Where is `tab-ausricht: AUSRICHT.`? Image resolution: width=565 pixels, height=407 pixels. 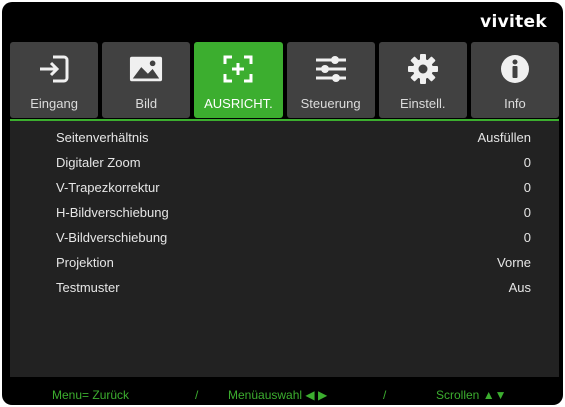 tab-ausricht: AUSRICHT. is located at coordinates (238, 80).